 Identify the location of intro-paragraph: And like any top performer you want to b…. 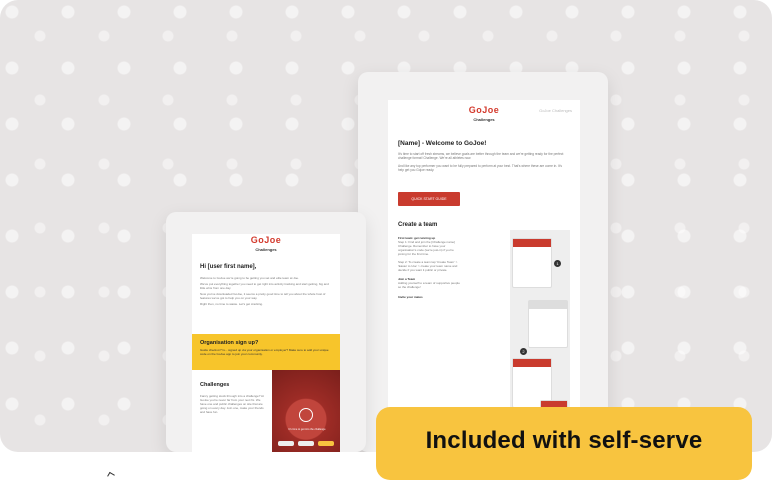
(480, 167).